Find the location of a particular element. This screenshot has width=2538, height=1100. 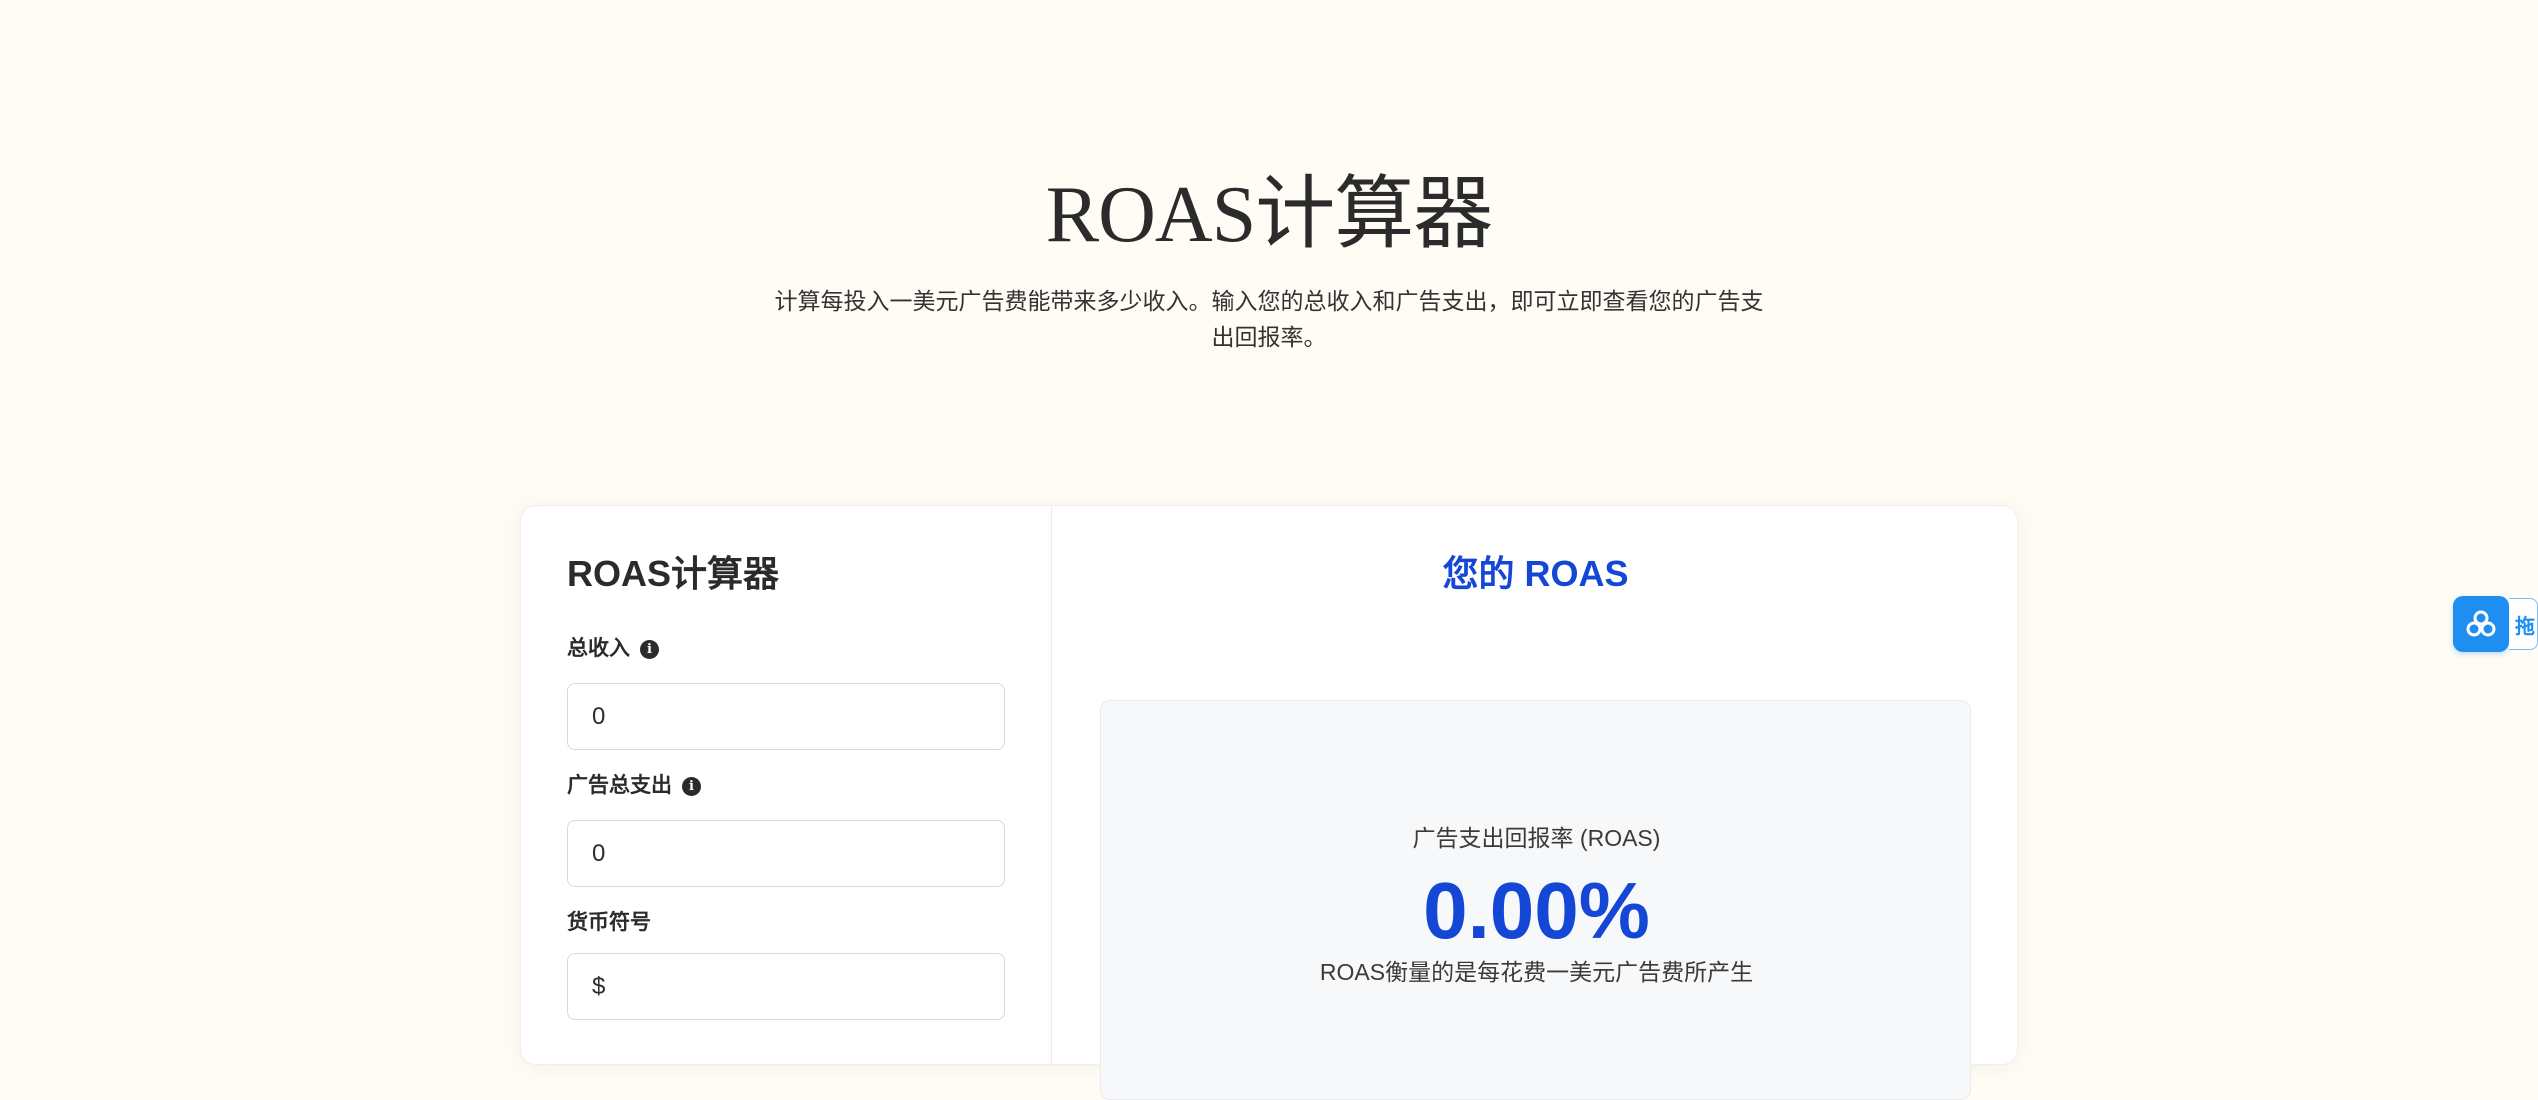

ad-spend-label-text: 广告总支出 is located at coordinates (619, 785).